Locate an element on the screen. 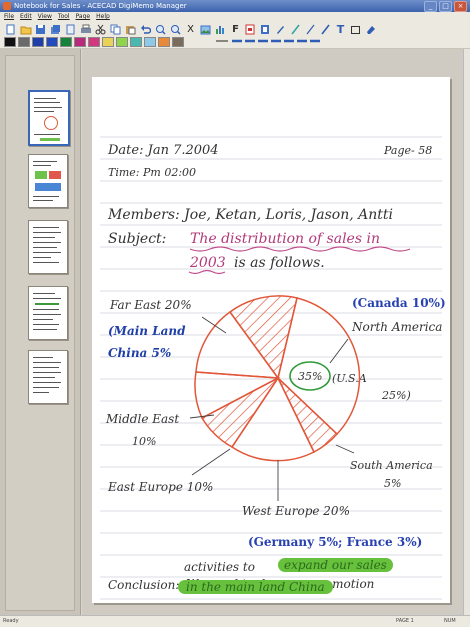  text-tool-icon: T is located at coordinates (340, 29).